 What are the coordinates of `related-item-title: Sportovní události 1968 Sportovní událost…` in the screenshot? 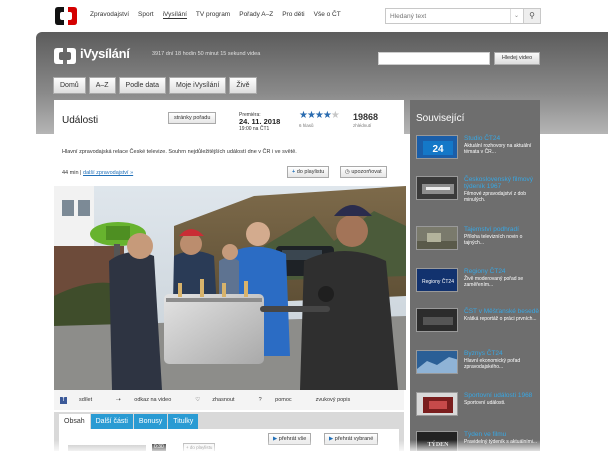 It's located at (502, 399).